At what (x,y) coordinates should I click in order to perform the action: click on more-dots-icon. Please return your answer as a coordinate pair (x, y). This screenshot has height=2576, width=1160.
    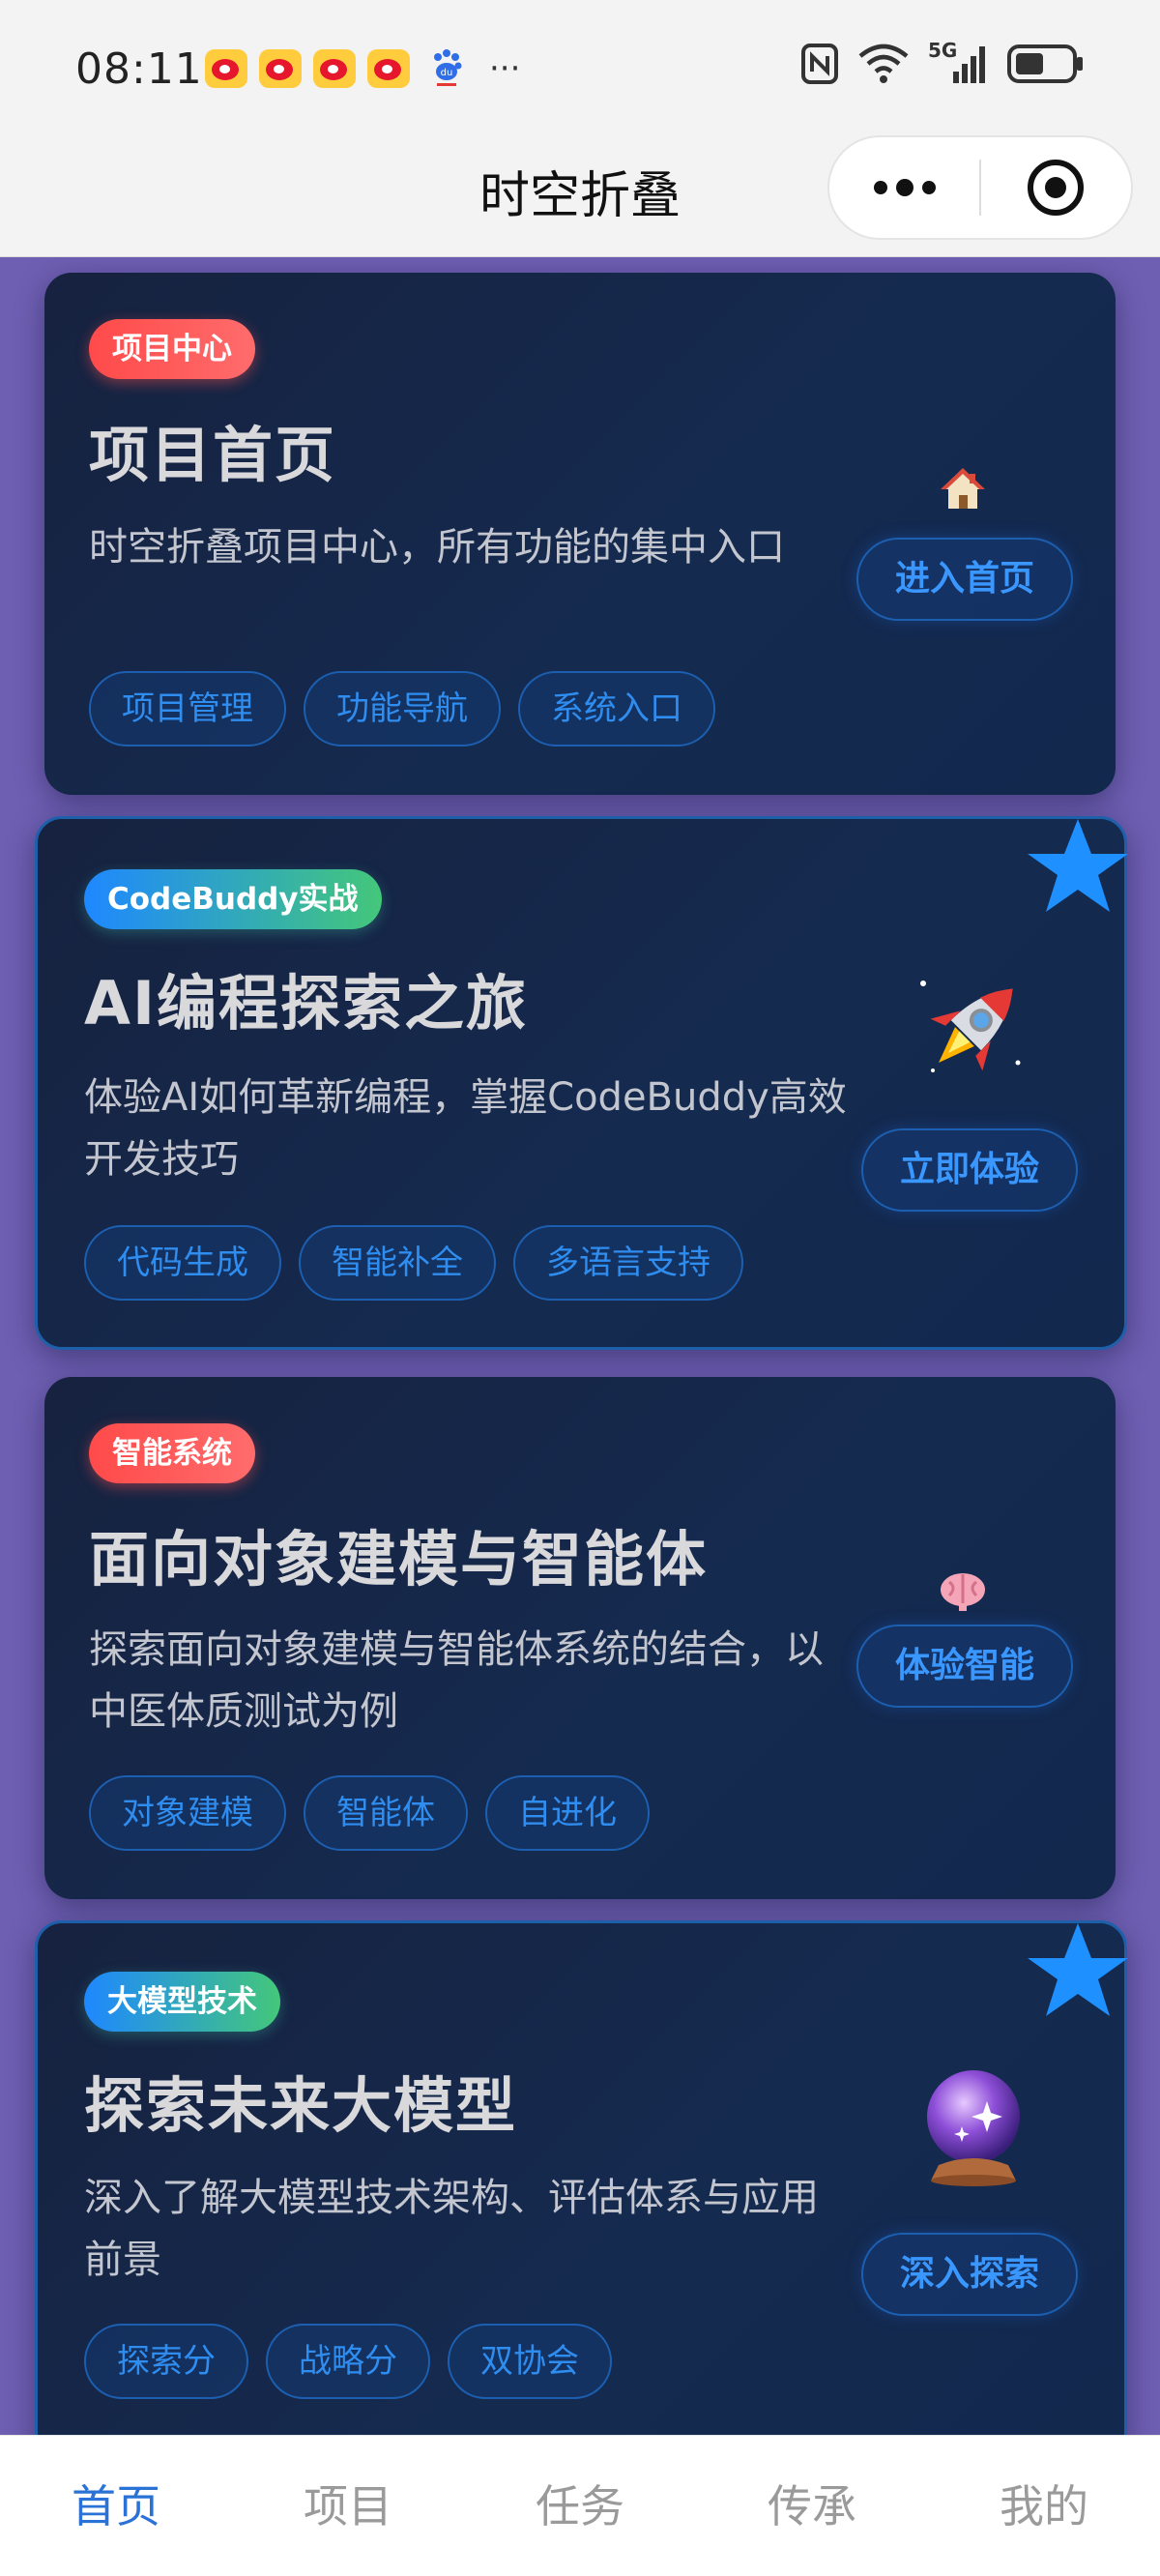
    Looking at the image, I should click on (904, 187).